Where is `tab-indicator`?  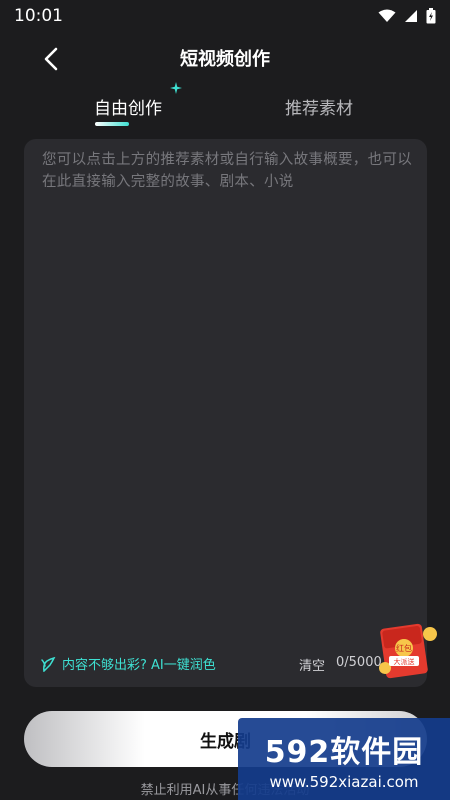 tab-indicator is located at coordinates (112, 124).